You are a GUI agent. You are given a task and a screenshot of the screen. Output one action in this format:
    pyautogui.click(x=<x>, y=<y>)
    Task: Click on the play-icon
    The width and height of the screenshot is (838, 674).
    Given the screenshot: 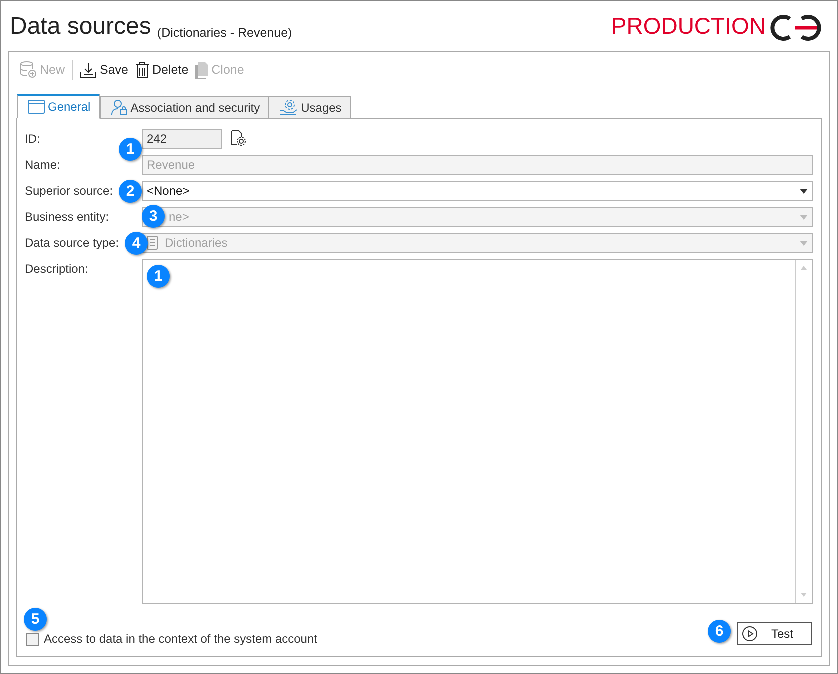 What is the action you would take?
    pyautogui.click(x=750, y=634)
    